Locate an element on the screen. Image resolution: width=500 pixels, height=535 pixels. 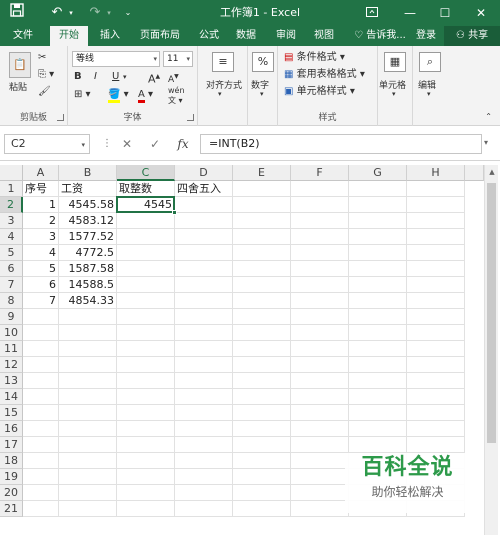
cell-c11 is located at coordinates (146, 349).